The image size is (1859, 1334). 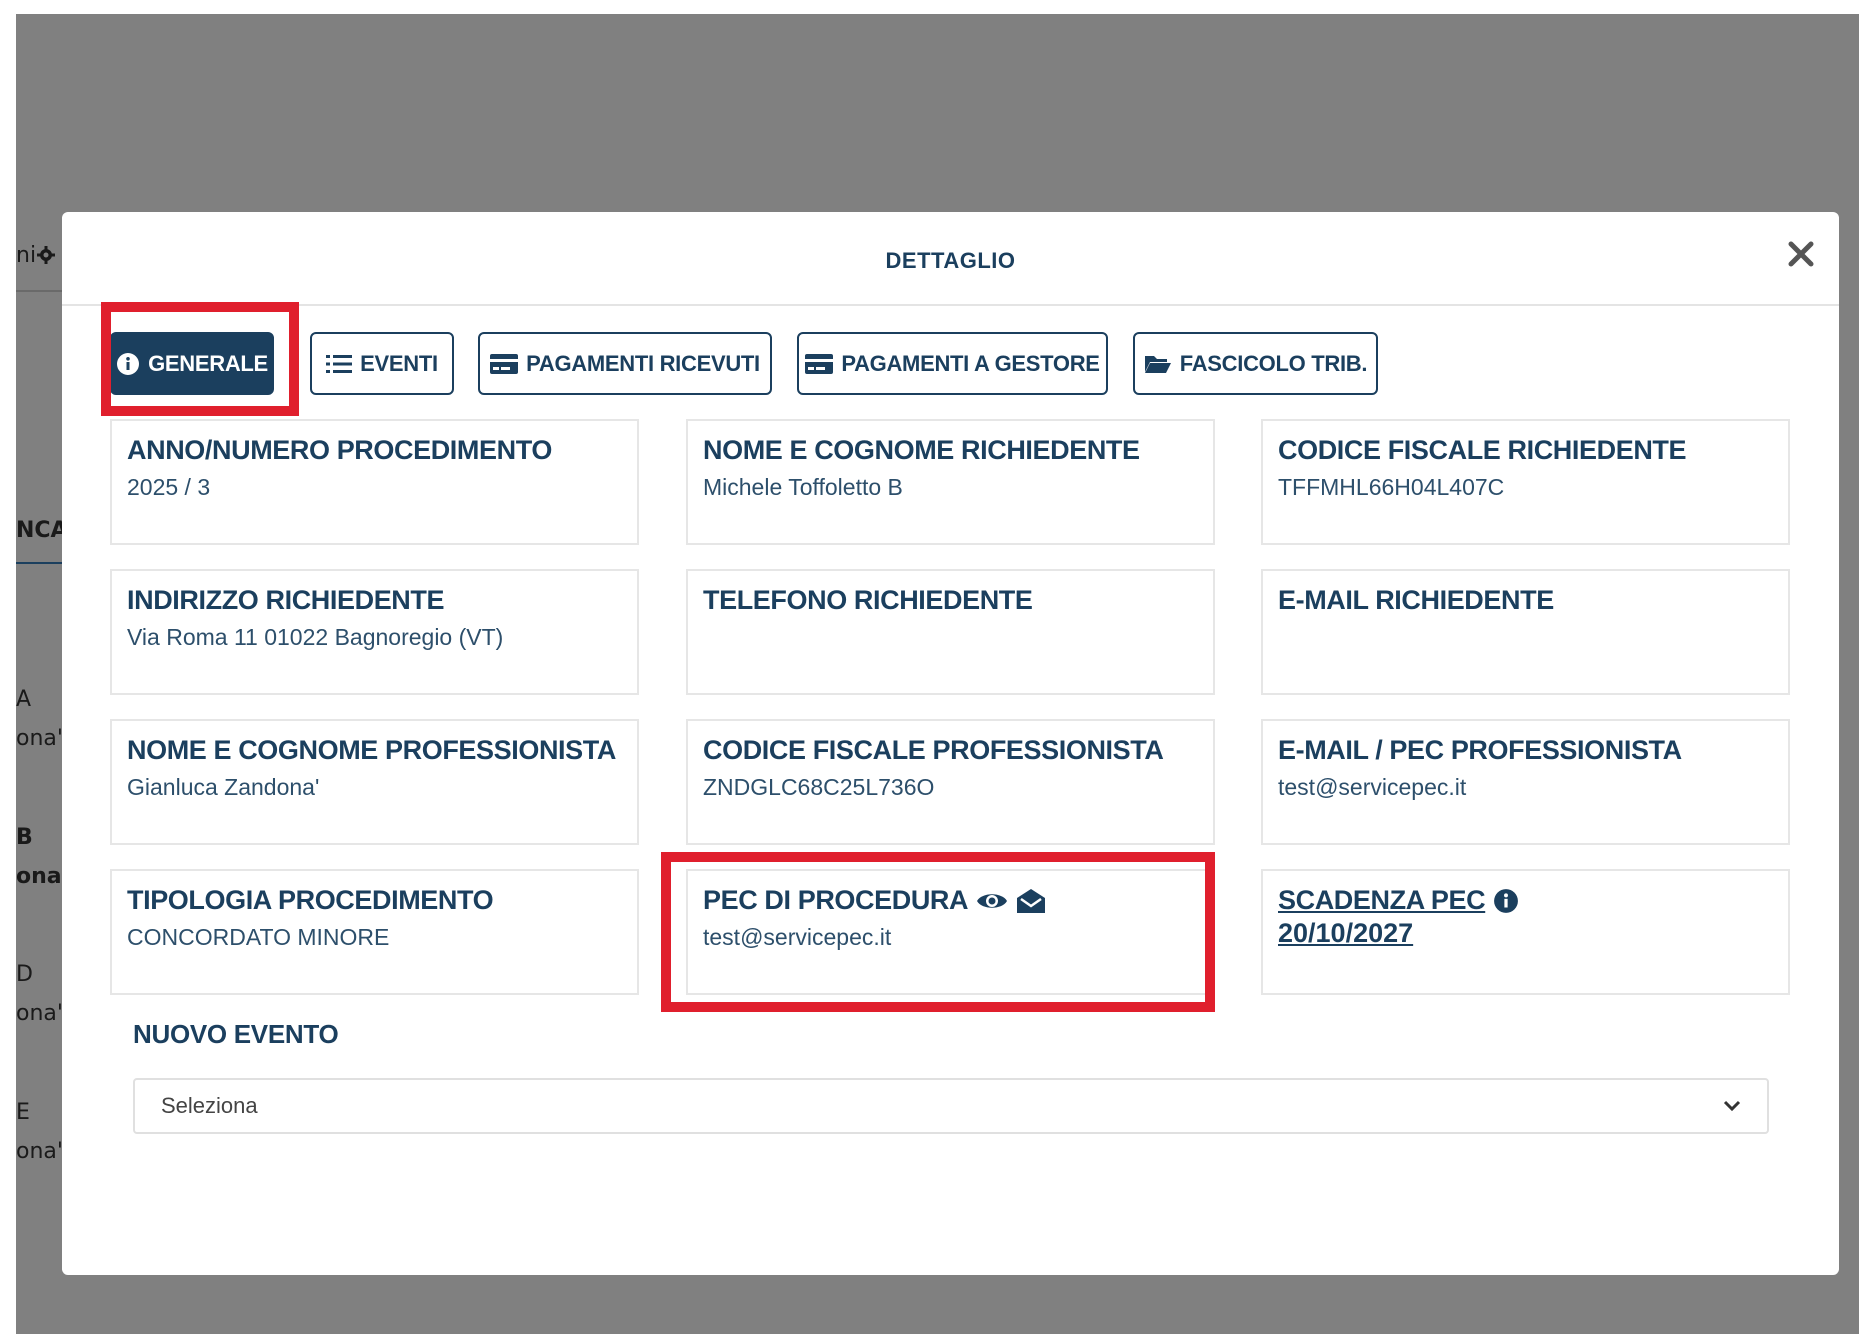 I want to click on card-pec-procedura: PEC DI PROCEDURA test@servicepec.it, so click(x=950, y=932).